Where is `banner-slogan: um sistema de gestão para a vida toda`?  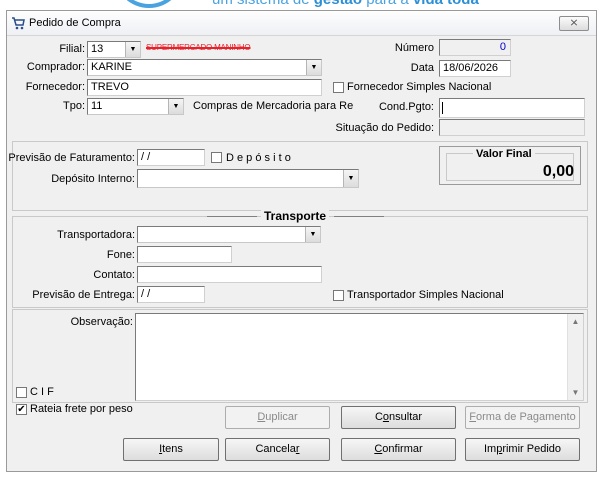
banner-slogan: um sistema de gestão para a vida toda is located at coordinates (345, 4).